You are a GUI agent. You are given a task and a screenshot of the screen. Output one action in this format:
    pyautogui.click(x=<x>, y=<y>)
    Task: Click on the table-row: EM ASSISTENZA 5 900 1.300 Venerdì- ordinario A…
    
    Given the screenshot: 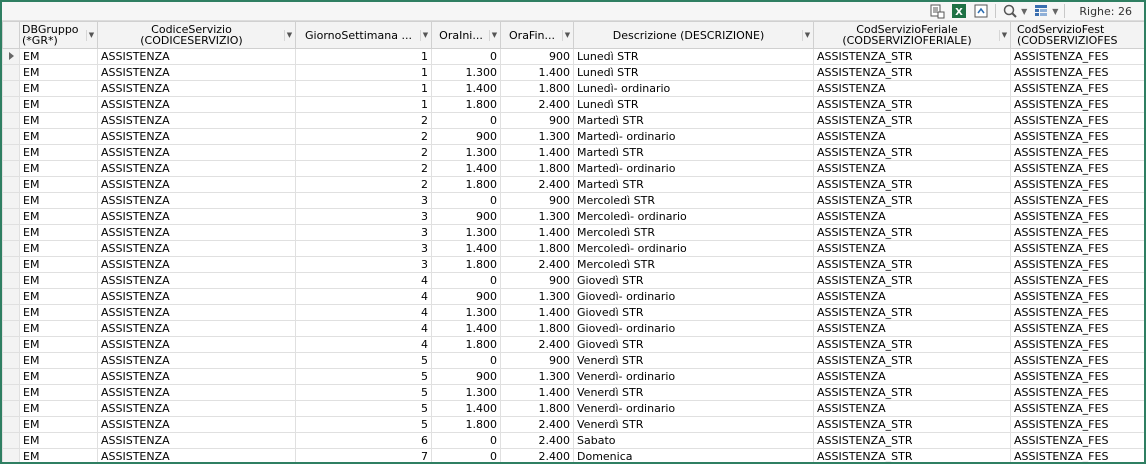 What is the action you would take?
    pyautogui.click(x=573, y=376)
    